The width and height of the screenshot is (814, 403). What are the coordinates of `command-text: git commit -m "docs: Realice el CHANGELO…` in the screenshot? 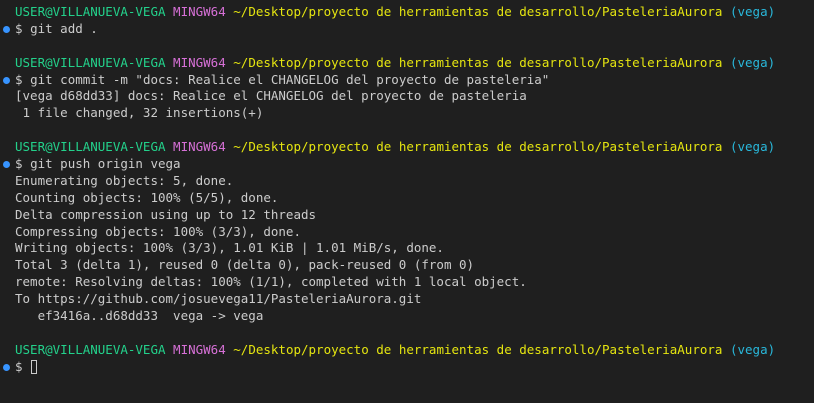 It's located at (290, 79).